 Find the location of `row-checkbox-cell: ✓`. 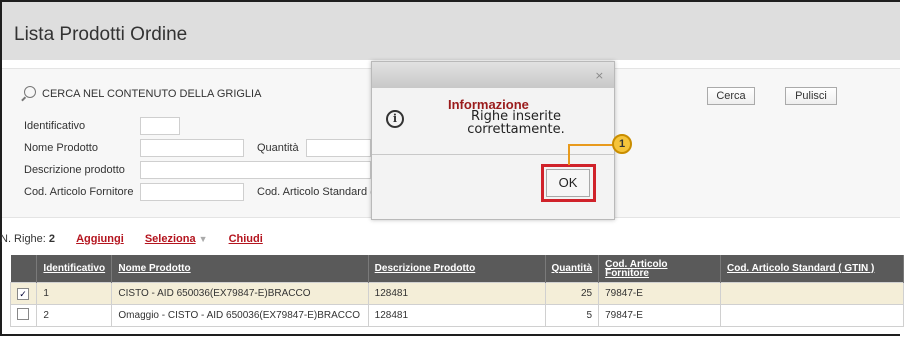

row-checkbox-cell: ✓ is located at coordinates (23, 293).